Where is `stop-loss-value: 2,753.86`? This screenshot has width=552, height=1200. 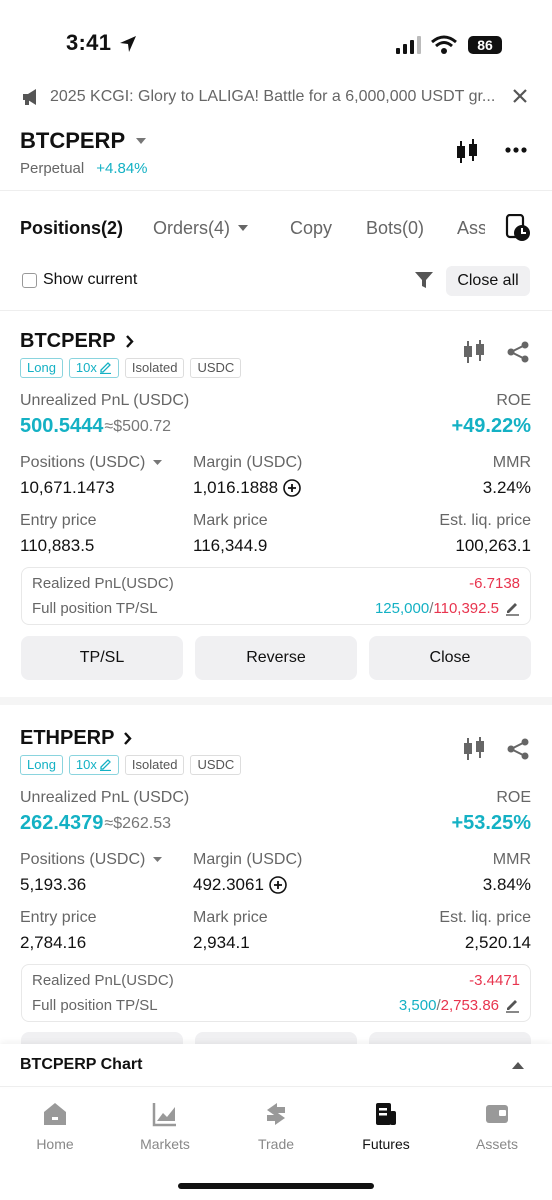 stop-loss-value: 2,753.86 is located at coordinates (469, 1005).